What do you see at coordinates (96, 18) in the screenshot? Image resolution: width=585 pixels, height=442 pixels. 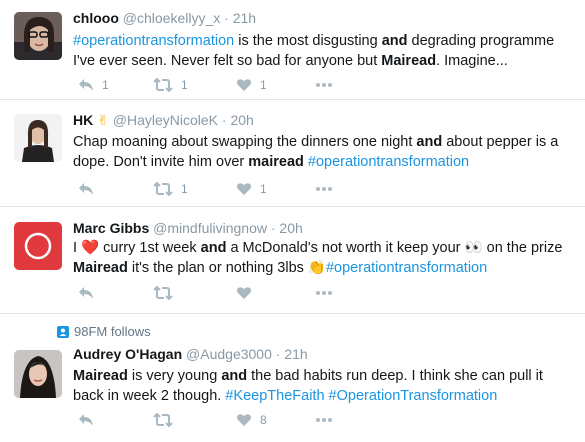 I see `display-name: chlooo` at bounding box center [96, 18].